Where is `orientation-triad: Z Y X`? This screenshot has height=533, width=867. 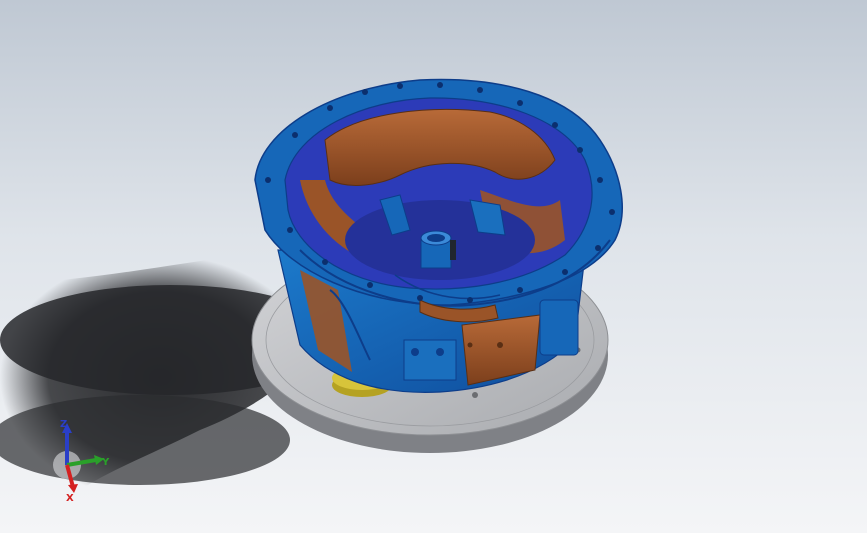 orientation-triad: Z Y X is located at coordinates (85, 460).